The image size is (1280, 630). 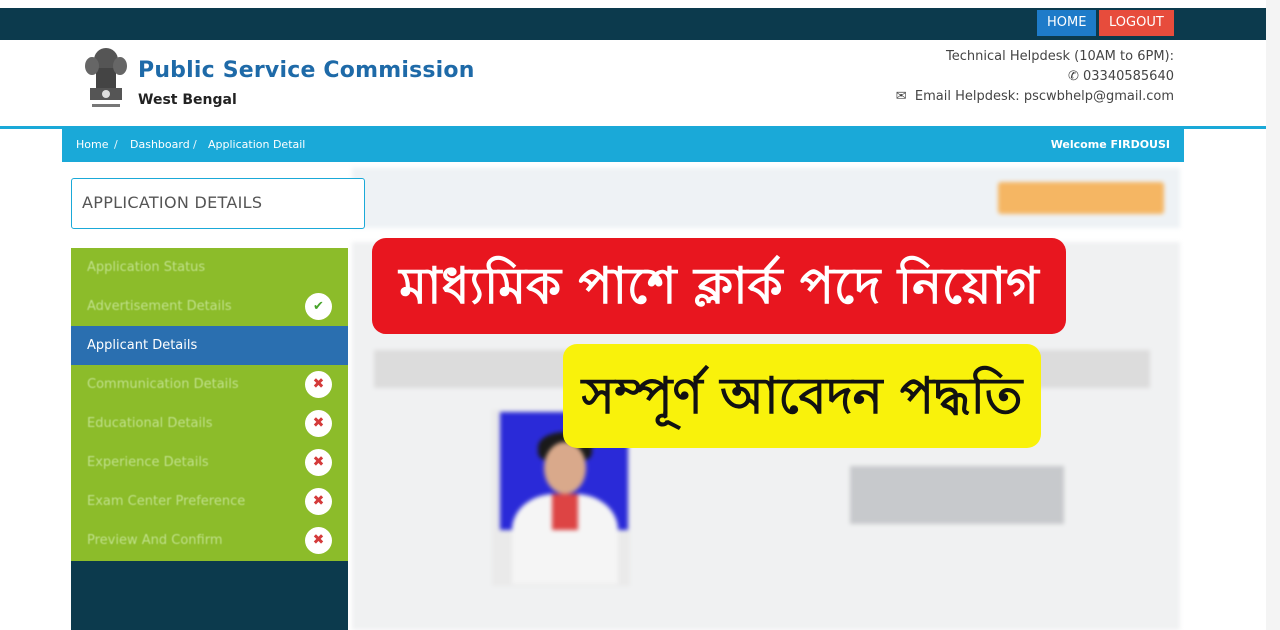 I want to click on organization-title: Public Service Commission, so click(x=306, y=70).